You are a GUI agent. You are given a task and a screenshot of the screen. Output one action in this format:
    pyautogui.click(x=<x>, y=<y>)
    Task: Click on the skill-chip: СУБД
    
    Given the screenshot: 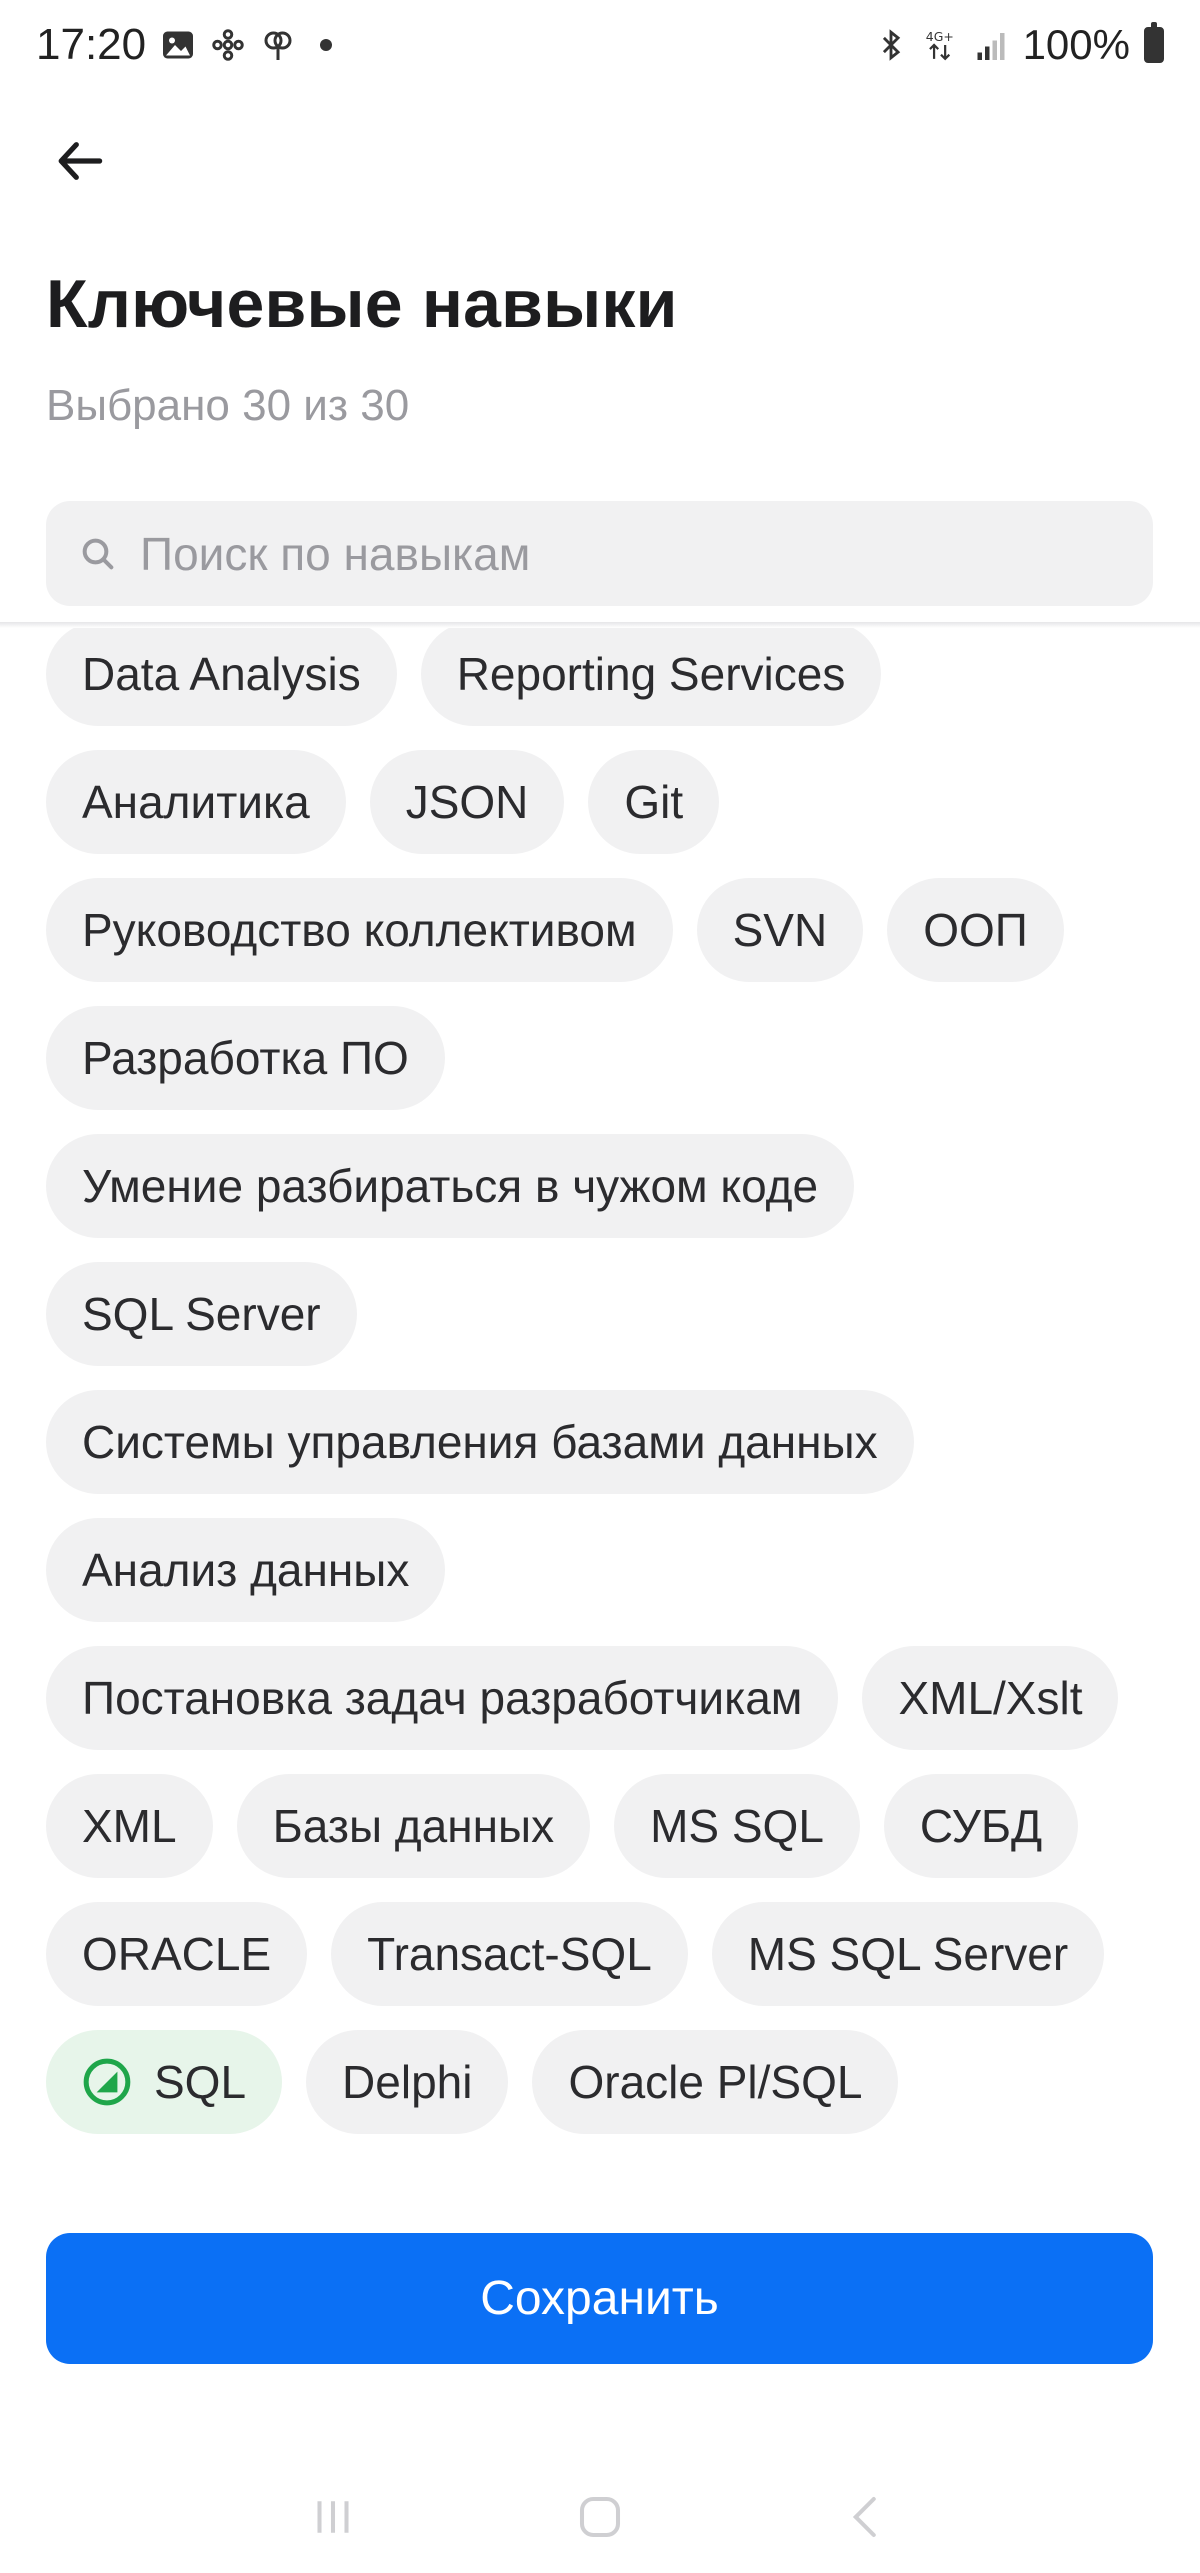 What is the action you would take?
    pyautogui.click(x=981, y=1826)
    